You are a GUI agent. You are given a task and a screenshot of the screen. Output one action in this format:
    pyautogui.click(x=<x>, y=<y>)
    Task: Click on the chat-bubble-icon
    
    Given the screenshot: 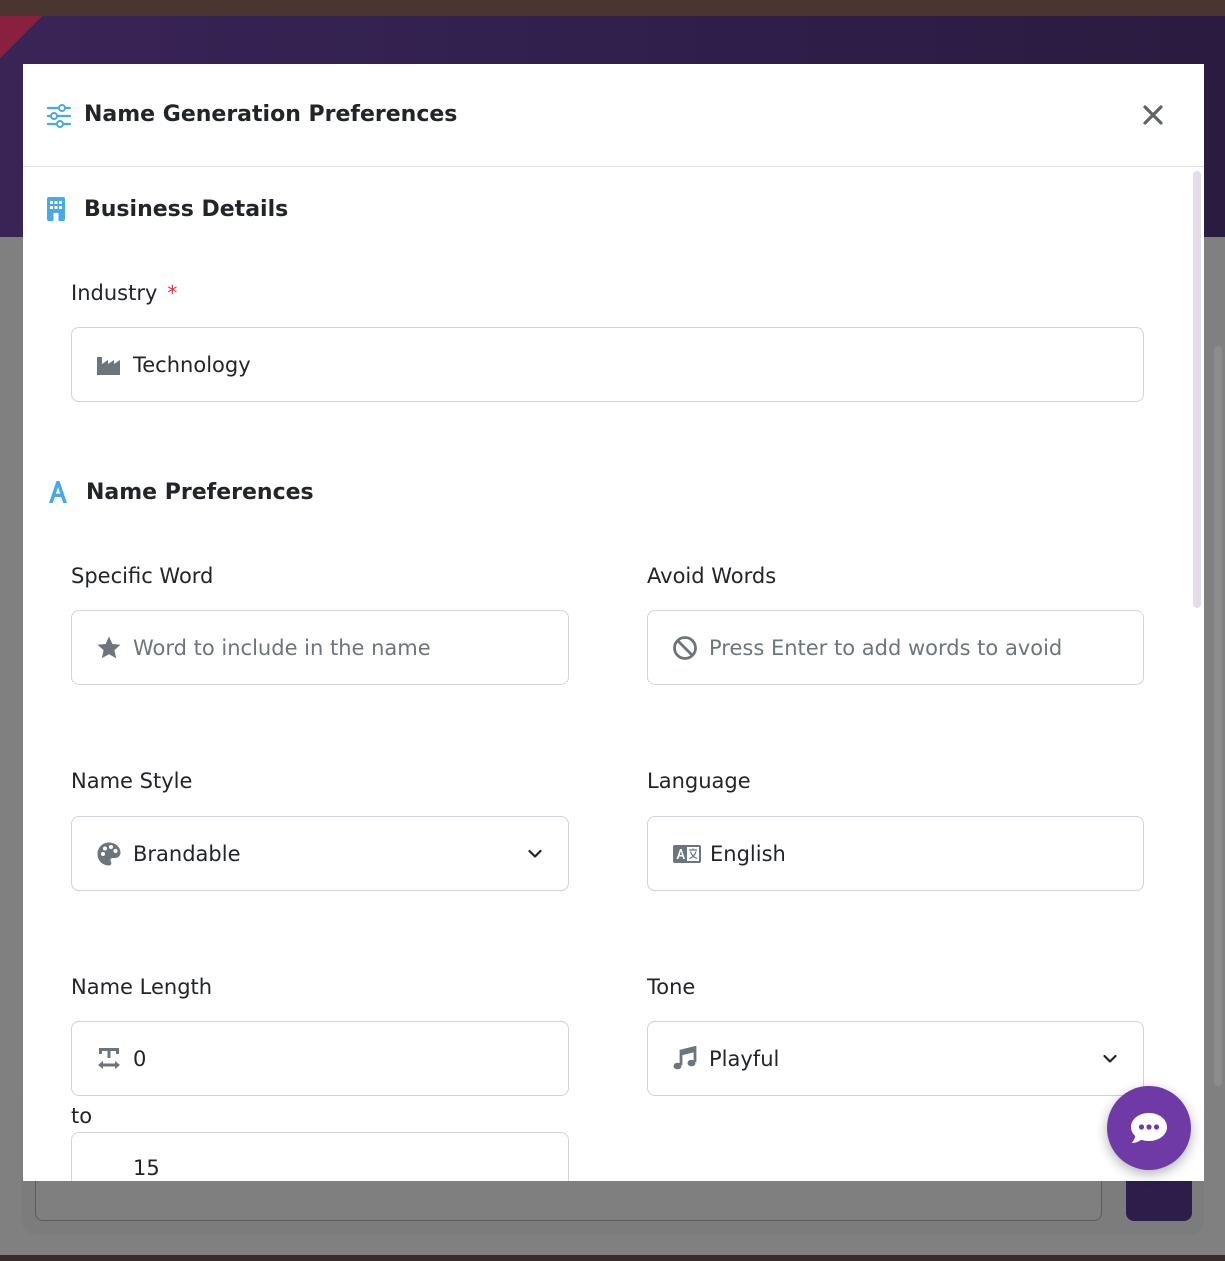 What is the action you would take?
    pyautogui.click(x=1149, y=1128)
    